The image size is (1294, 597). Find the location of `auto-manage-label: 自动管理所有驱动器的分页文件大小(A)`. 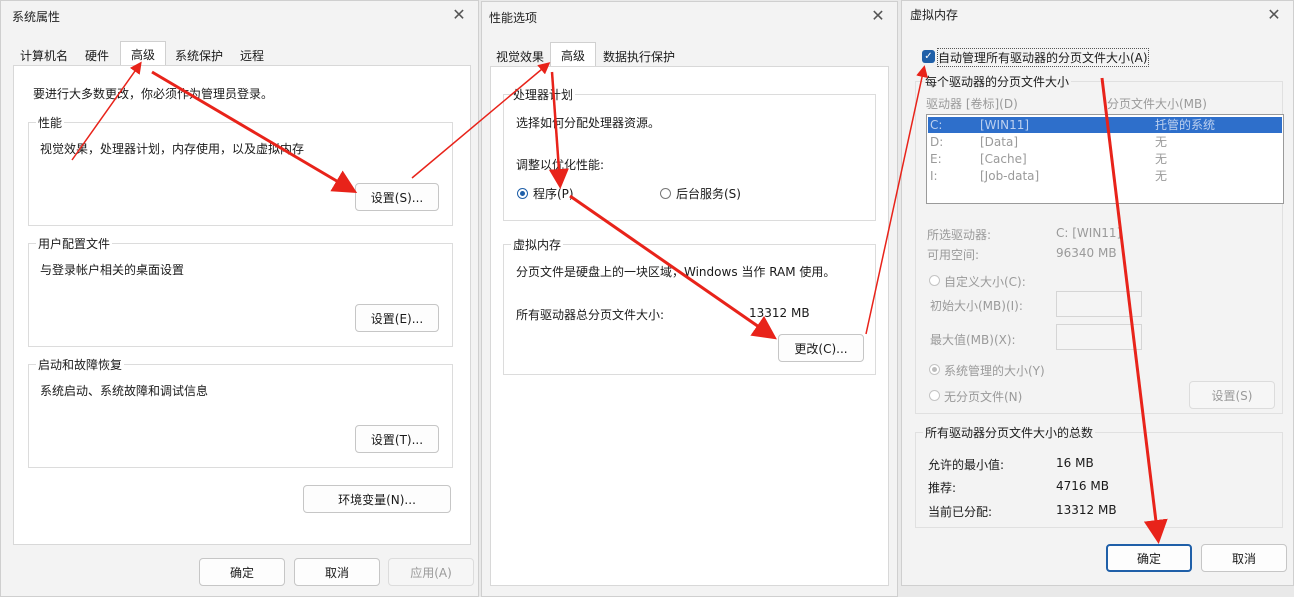

auto-manage-label: 自动管理所有驱动器的分页文件大小(A) is located at coordinates (1043, 57).